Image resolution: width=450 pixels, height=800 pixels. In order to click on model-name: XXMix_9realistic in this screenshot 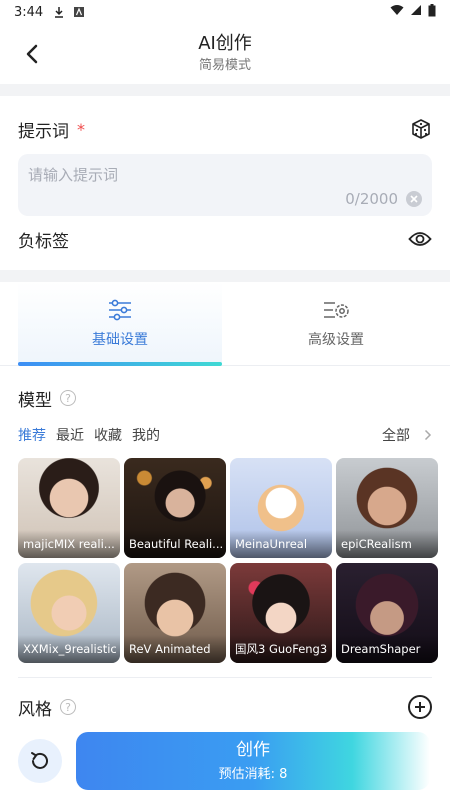, I will do `click(69, 649)`.